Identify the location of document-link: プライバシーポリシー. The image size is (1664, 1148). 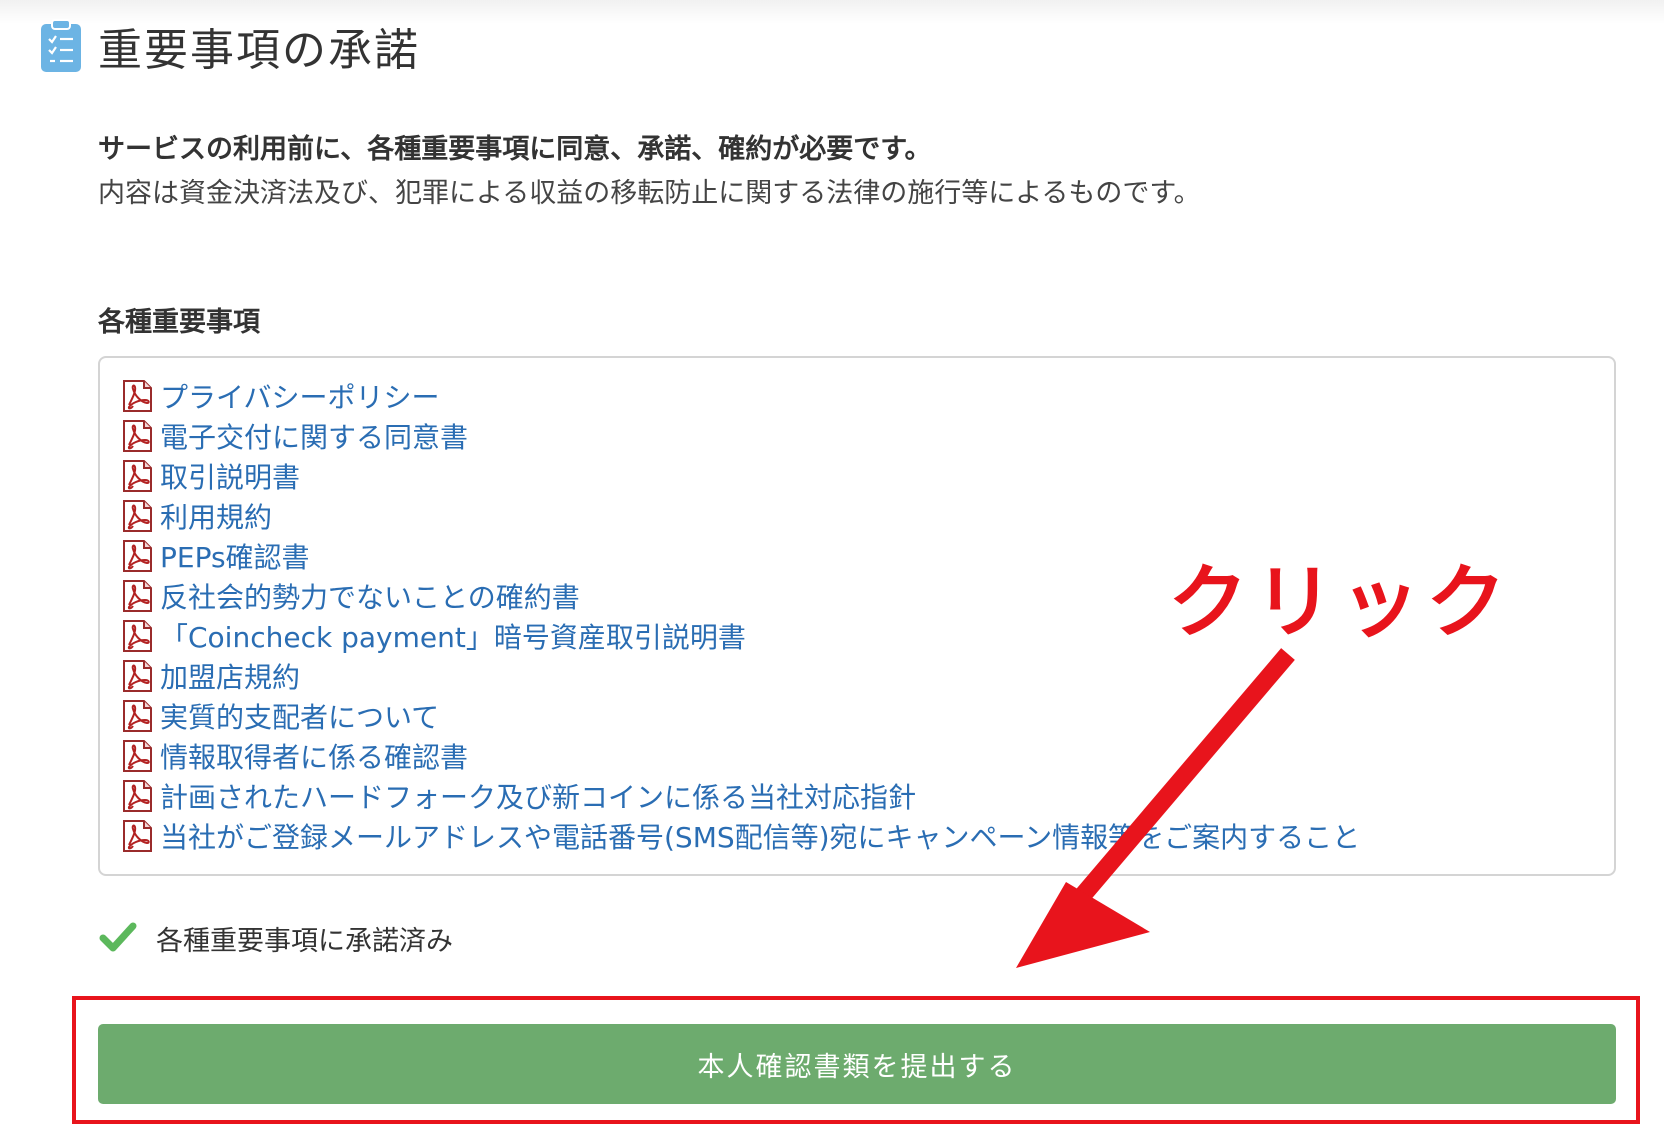
(857, 396).